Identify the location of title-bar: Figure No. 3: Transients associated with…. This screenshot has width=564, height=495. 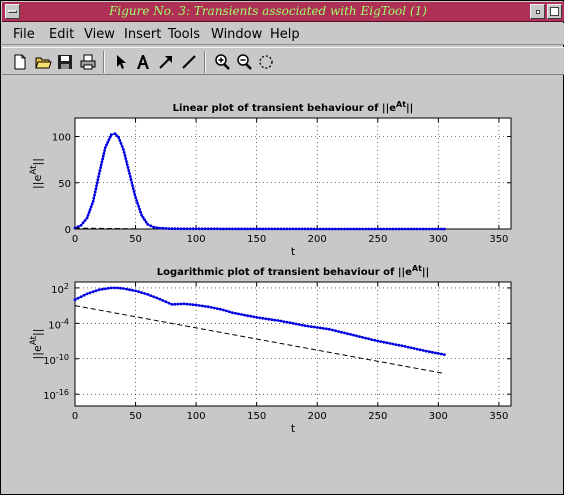
(283, 12).